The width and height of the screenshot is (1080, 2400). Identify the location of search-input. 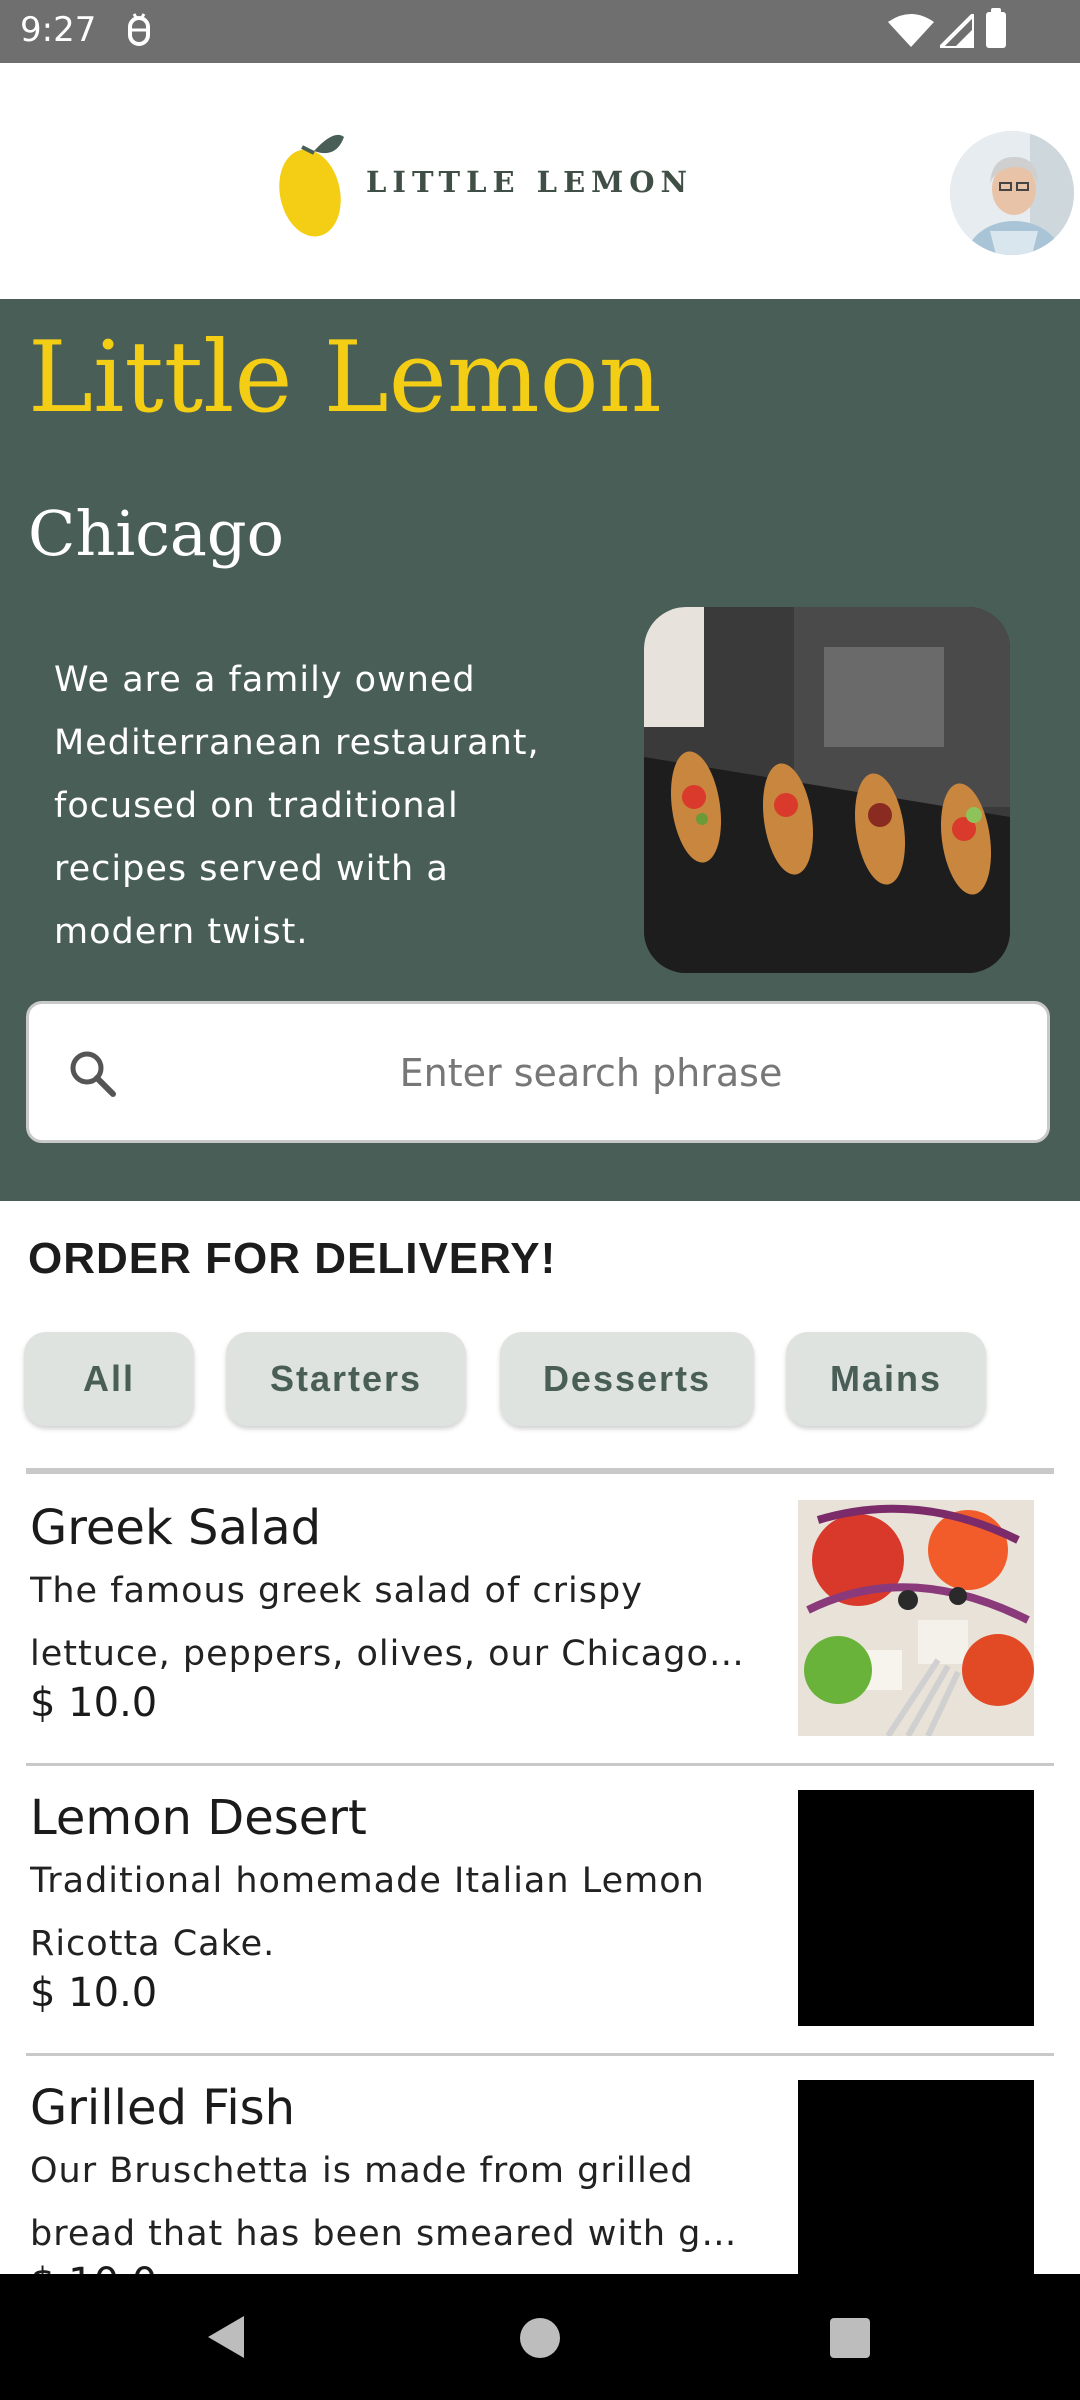
(591, 1073).